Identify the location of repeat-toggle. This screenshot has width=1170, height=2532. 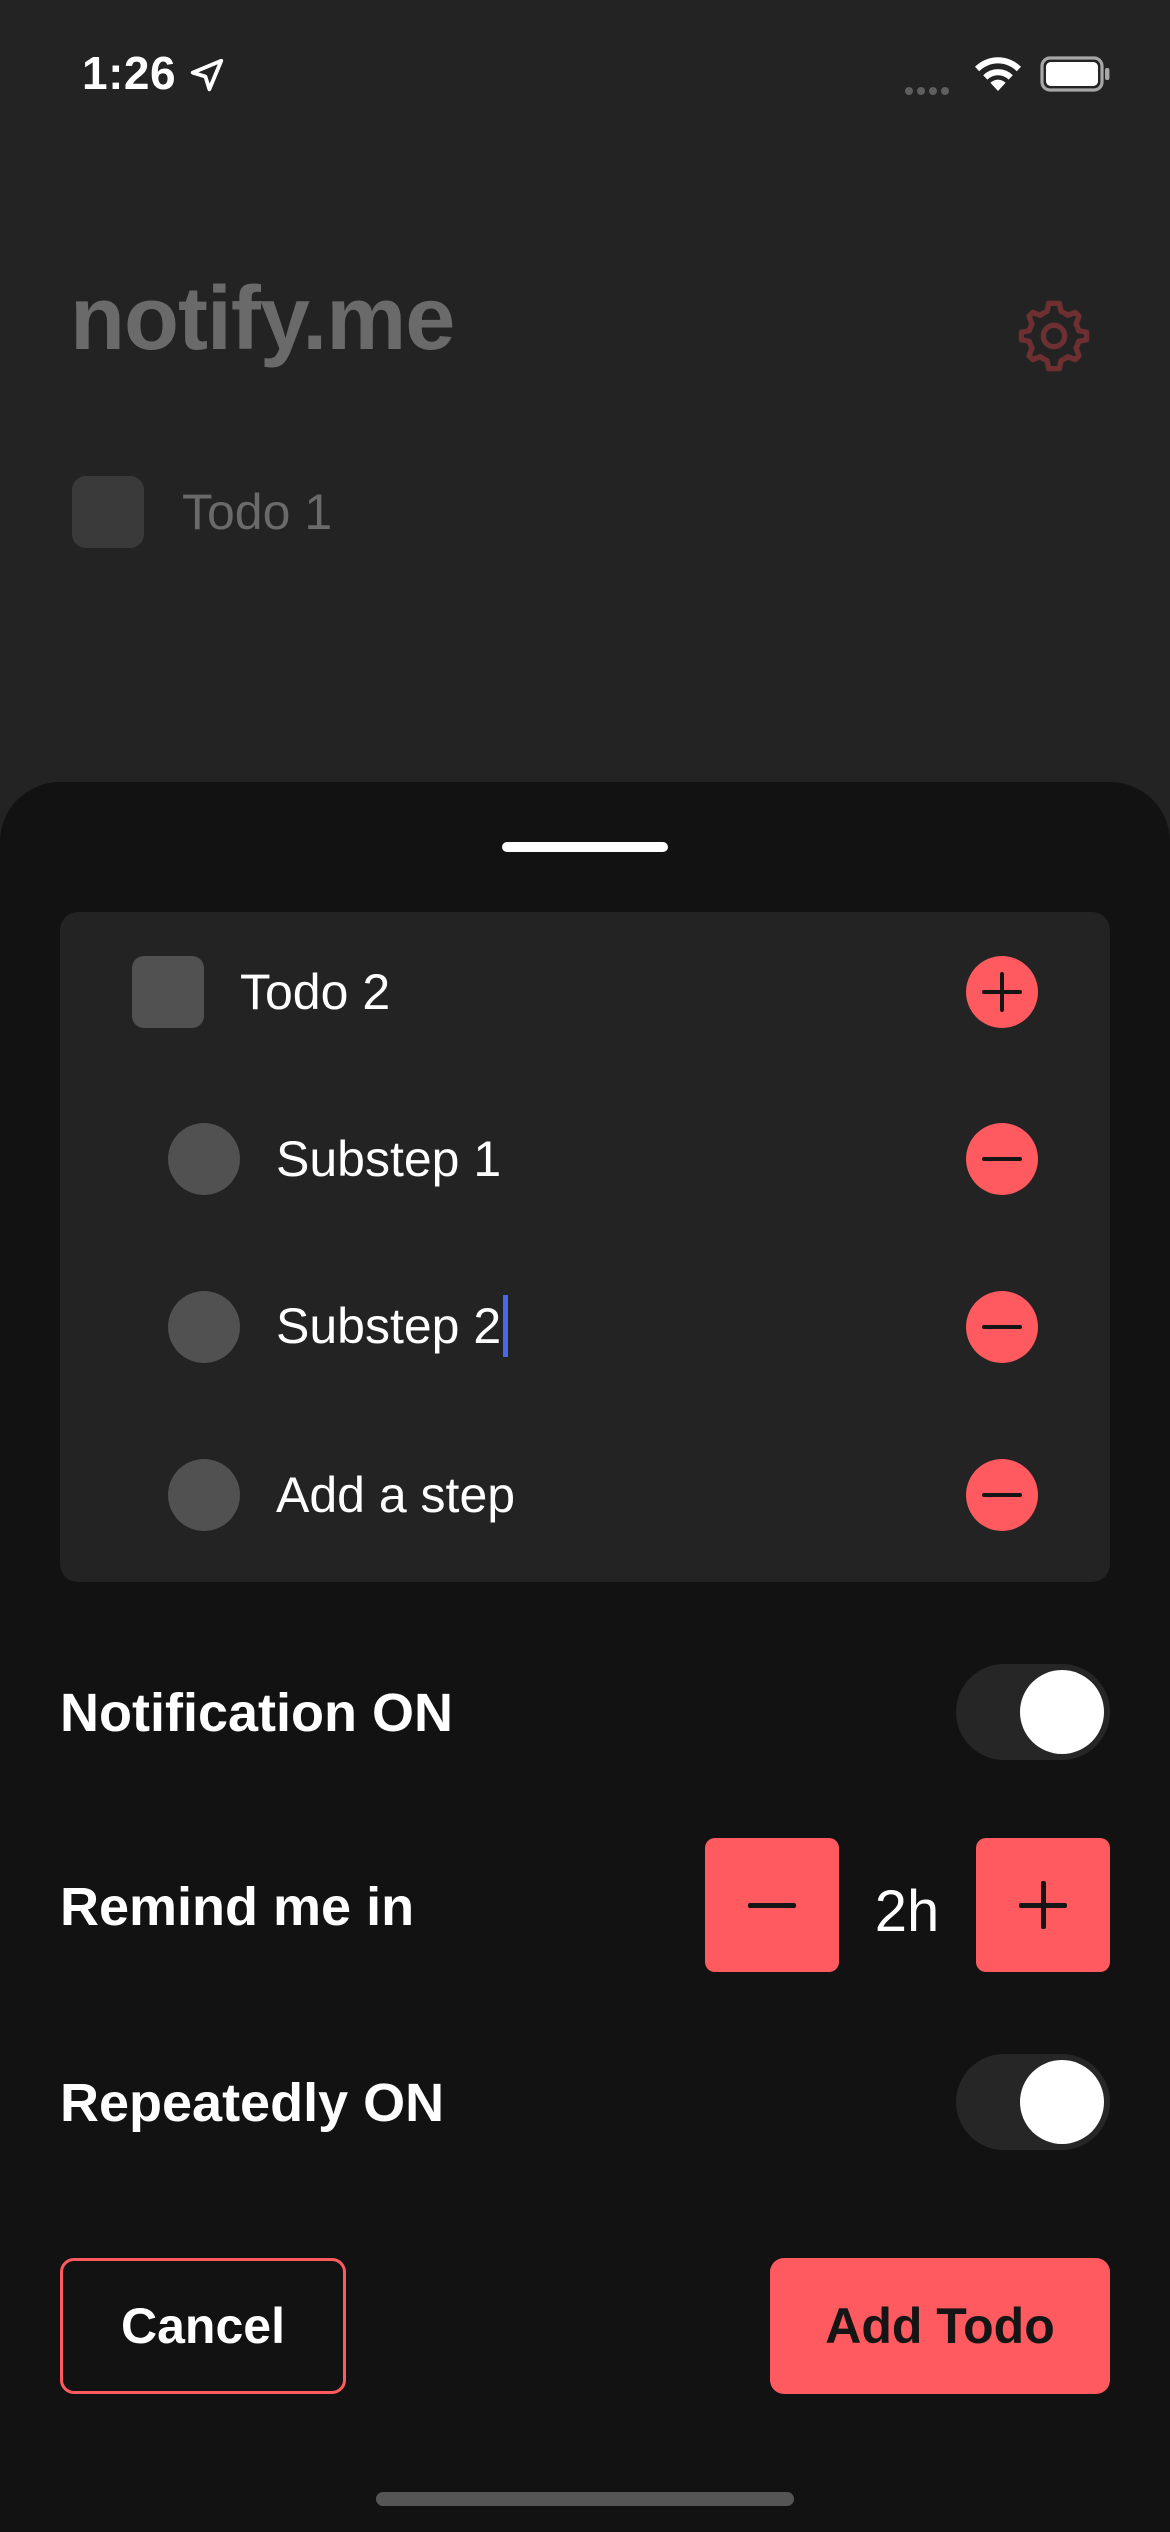
(1033, 2102).